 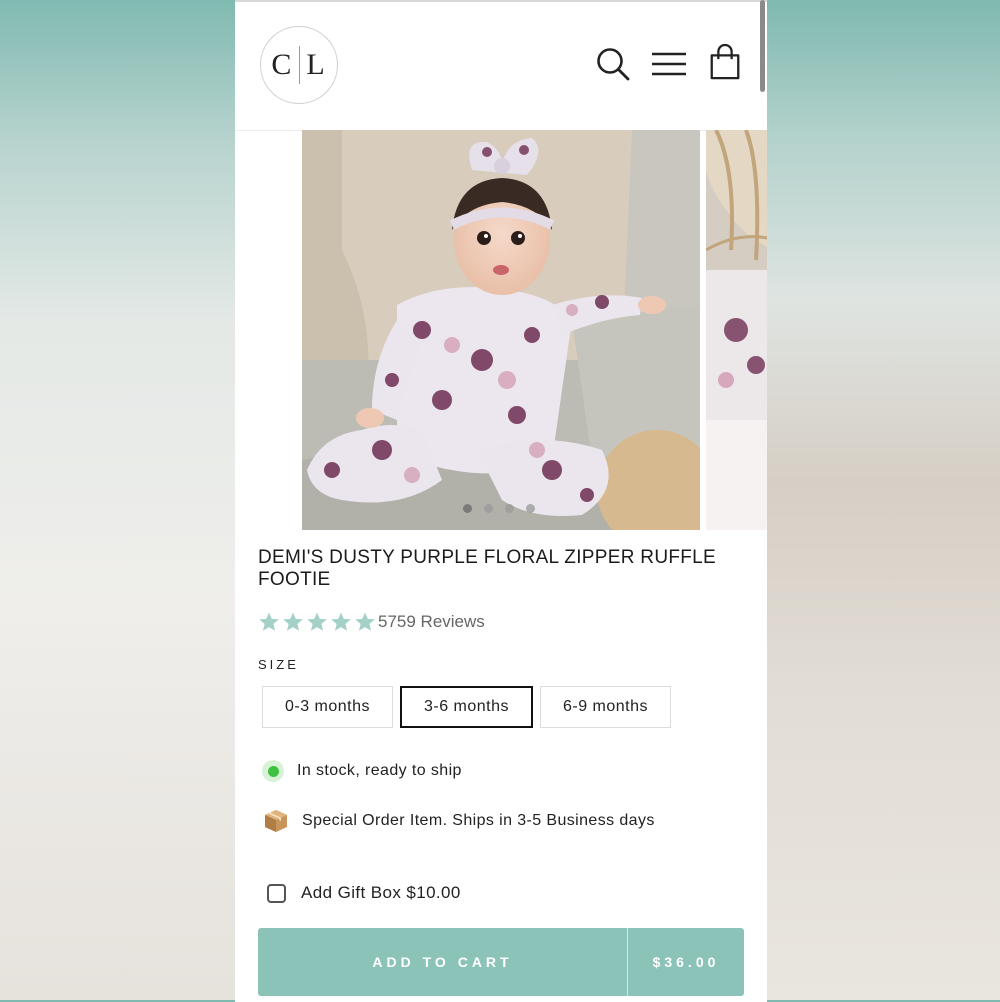 What do you see at coordinates (442, 962) in the screenshot?
I see `add-to-cart-label: ADD TO CART` at bounding box center [442, 962].